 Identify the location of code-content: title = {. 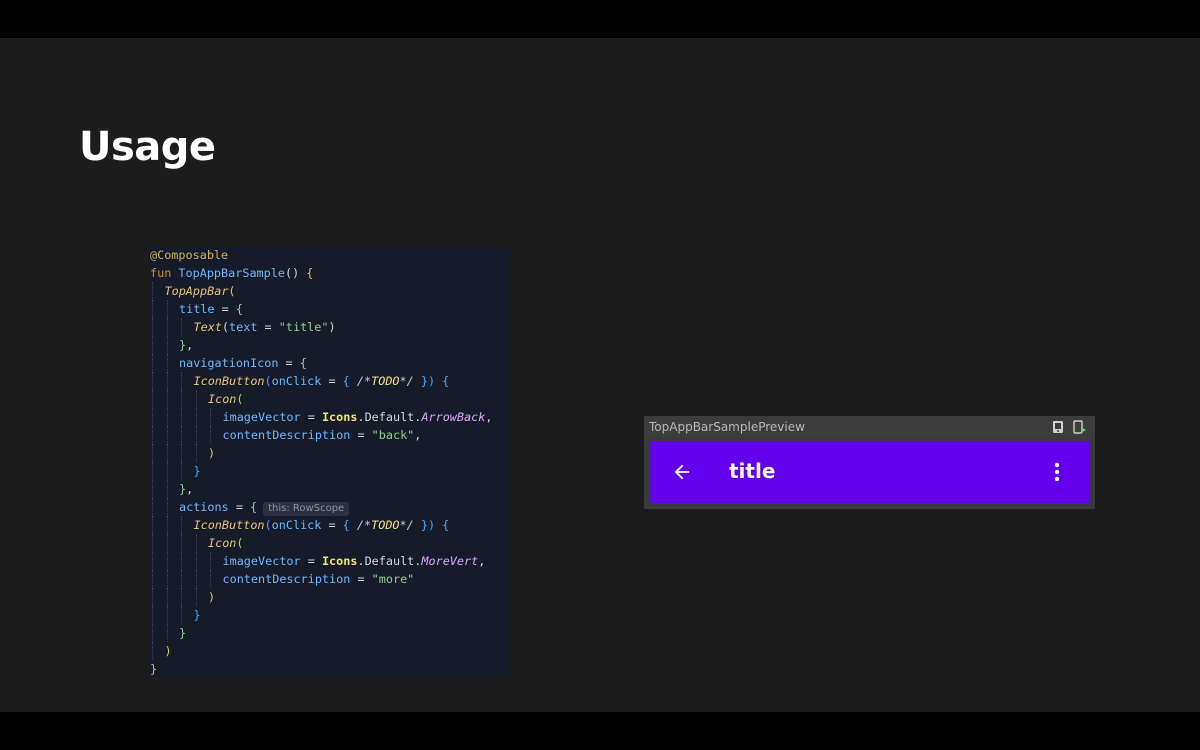
(211, 309).